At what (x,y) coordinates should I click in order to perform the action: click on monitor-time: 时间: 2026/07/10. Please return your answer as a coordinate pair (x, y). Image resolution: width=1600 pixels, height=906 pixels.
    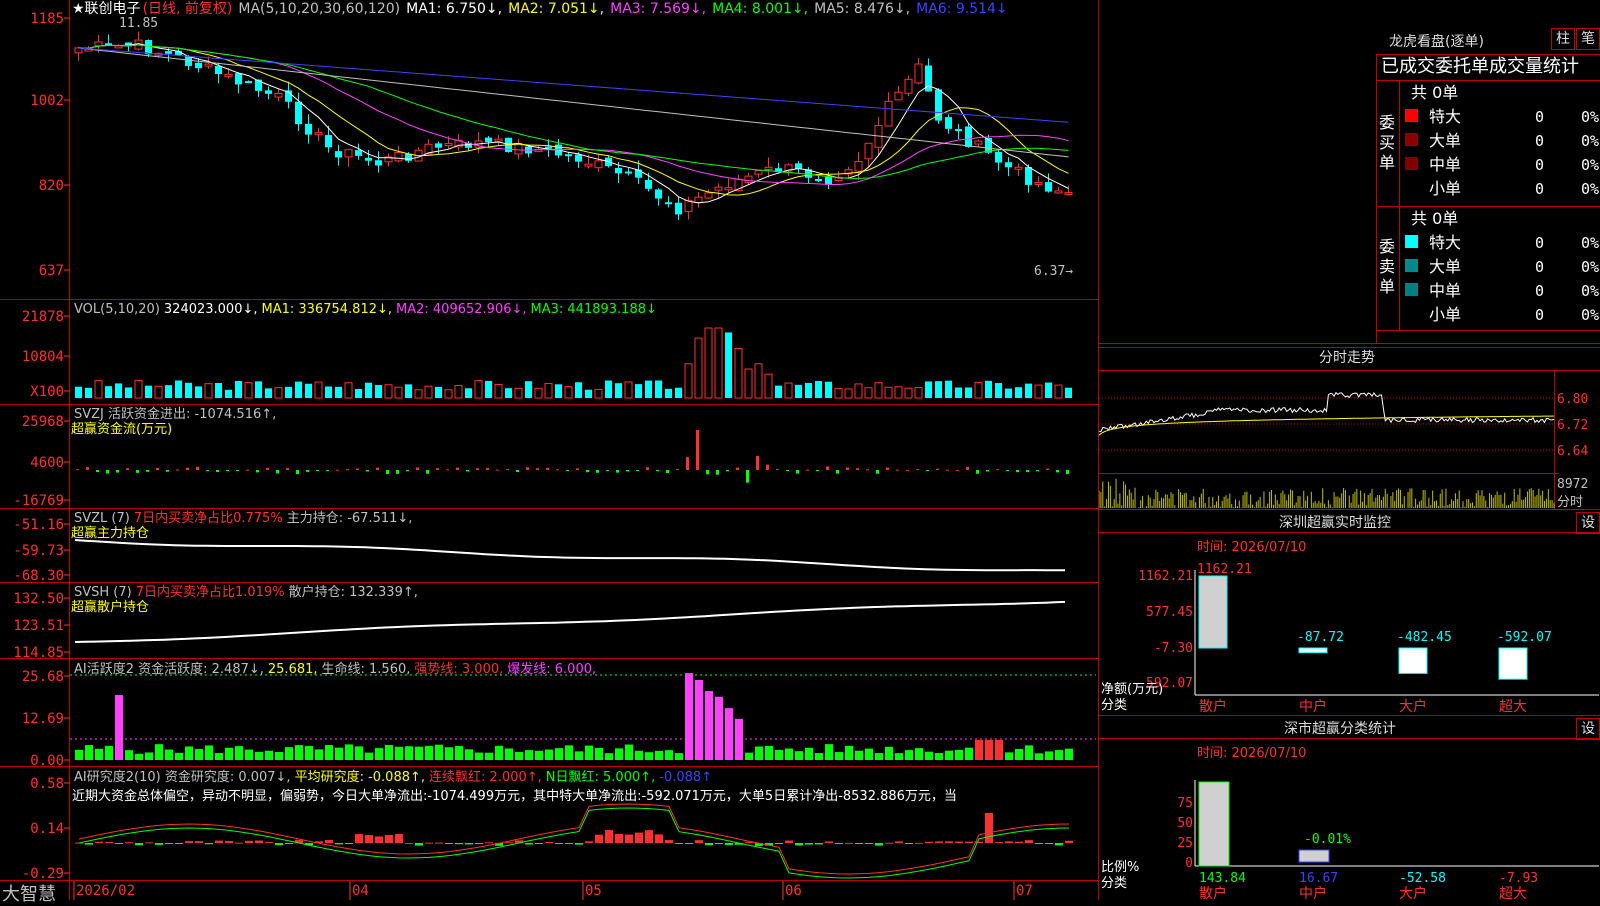
    Looking at the image, I should click on (1251, 547).